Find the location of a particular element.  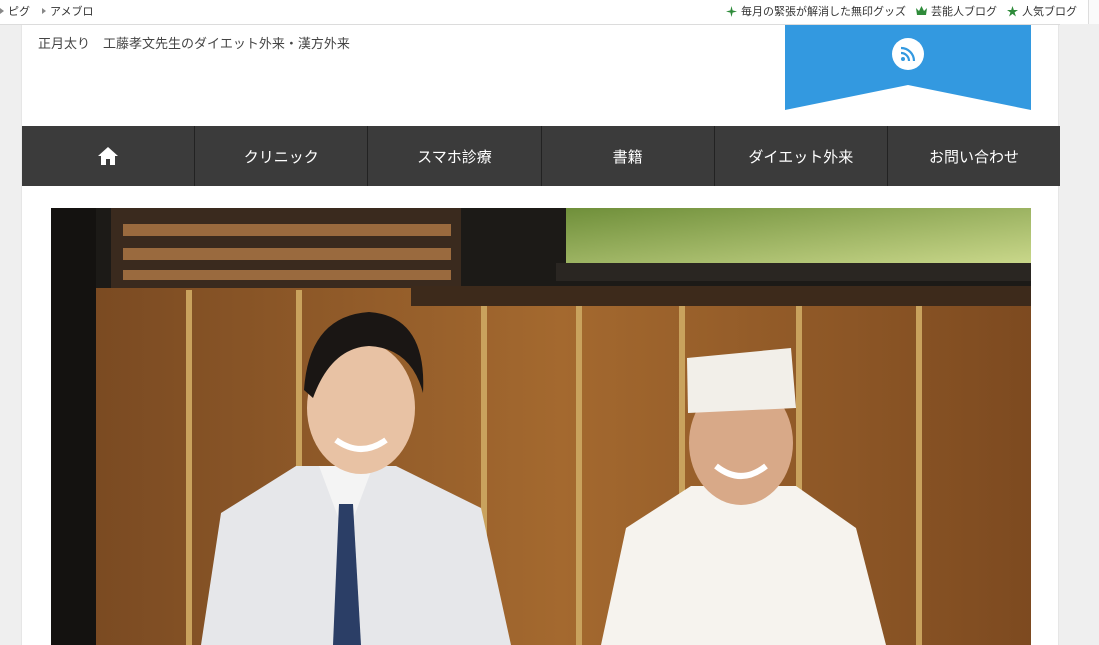

popular-blog-link: 人気ブログ is located at coordinates (1042, 11).